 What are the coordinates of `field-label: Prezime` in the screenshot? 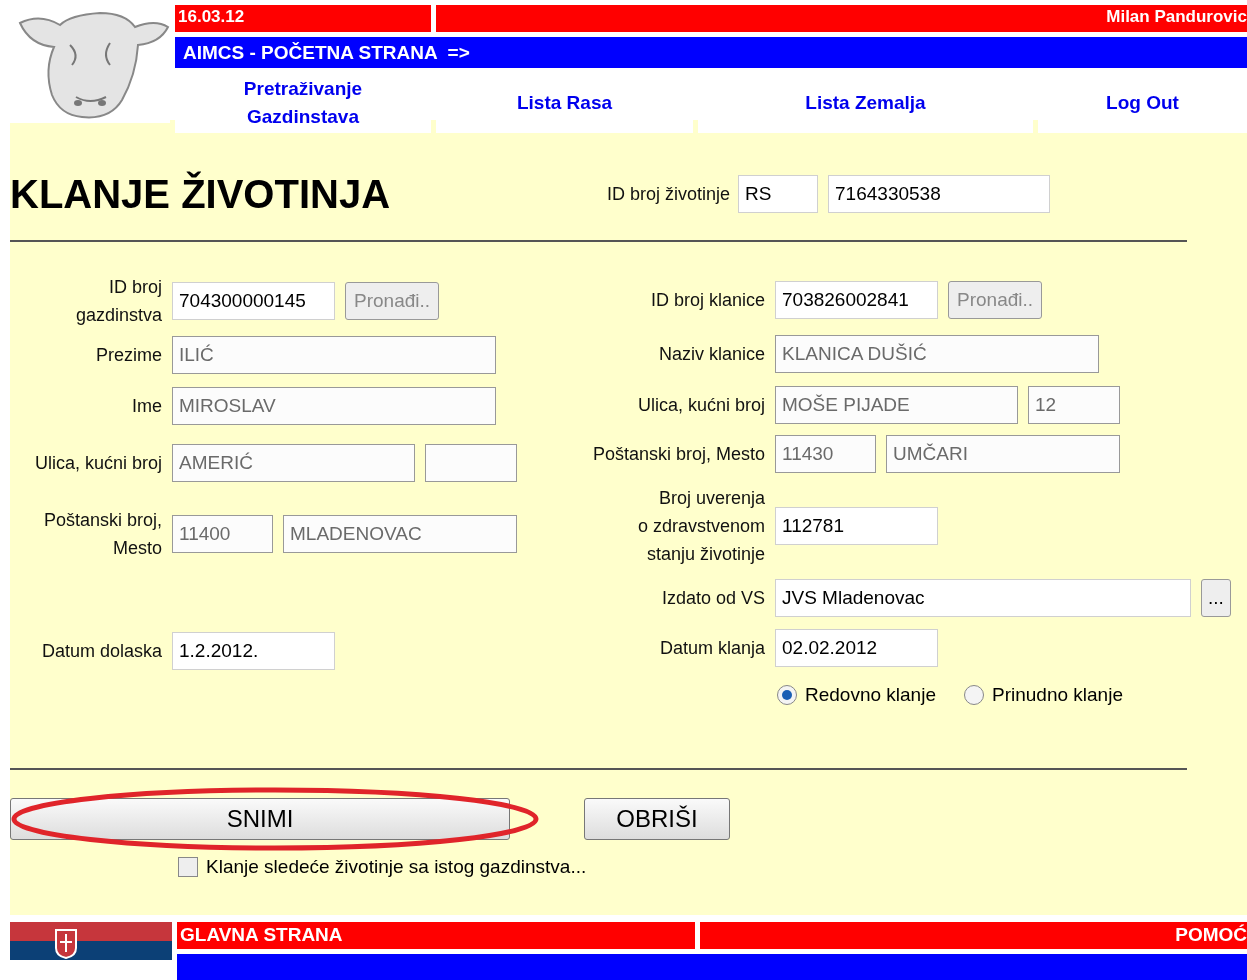 It's located at (128, 355).